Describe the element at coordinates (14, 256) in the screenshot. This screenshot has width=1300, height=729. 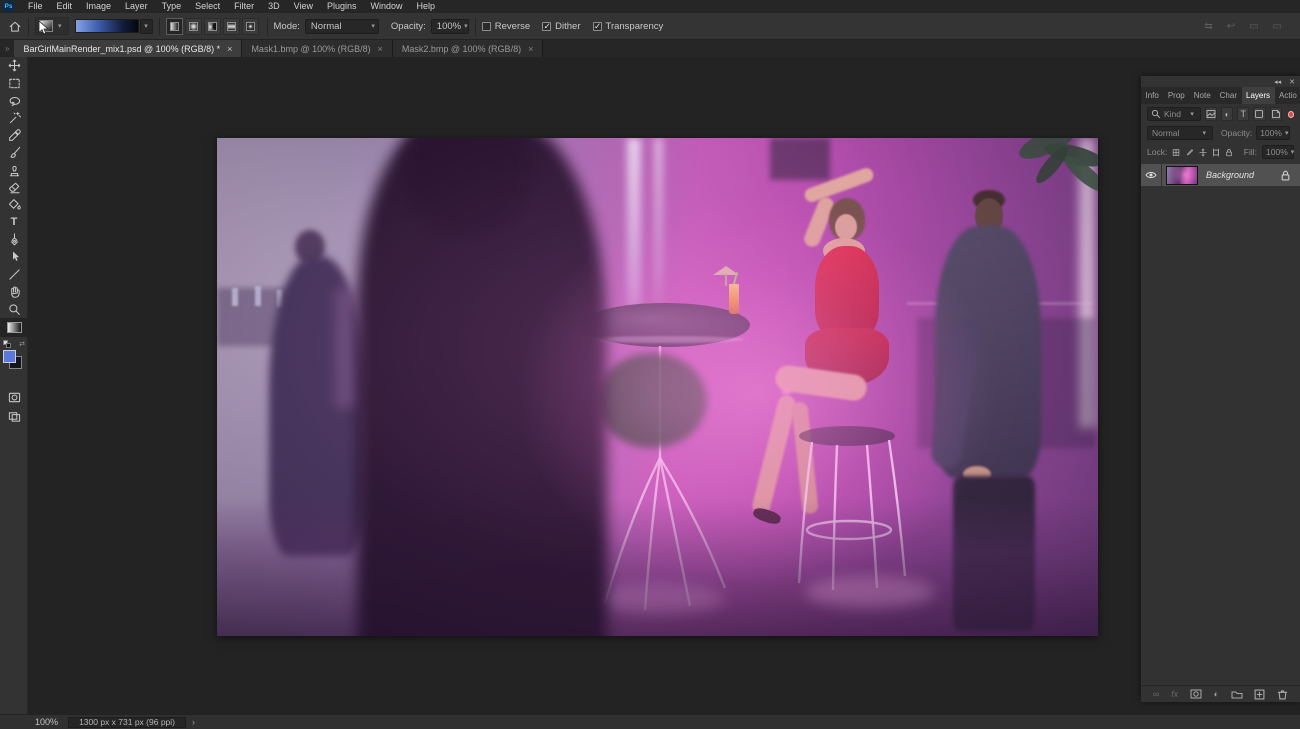
I see `path-select-tool` at that location.